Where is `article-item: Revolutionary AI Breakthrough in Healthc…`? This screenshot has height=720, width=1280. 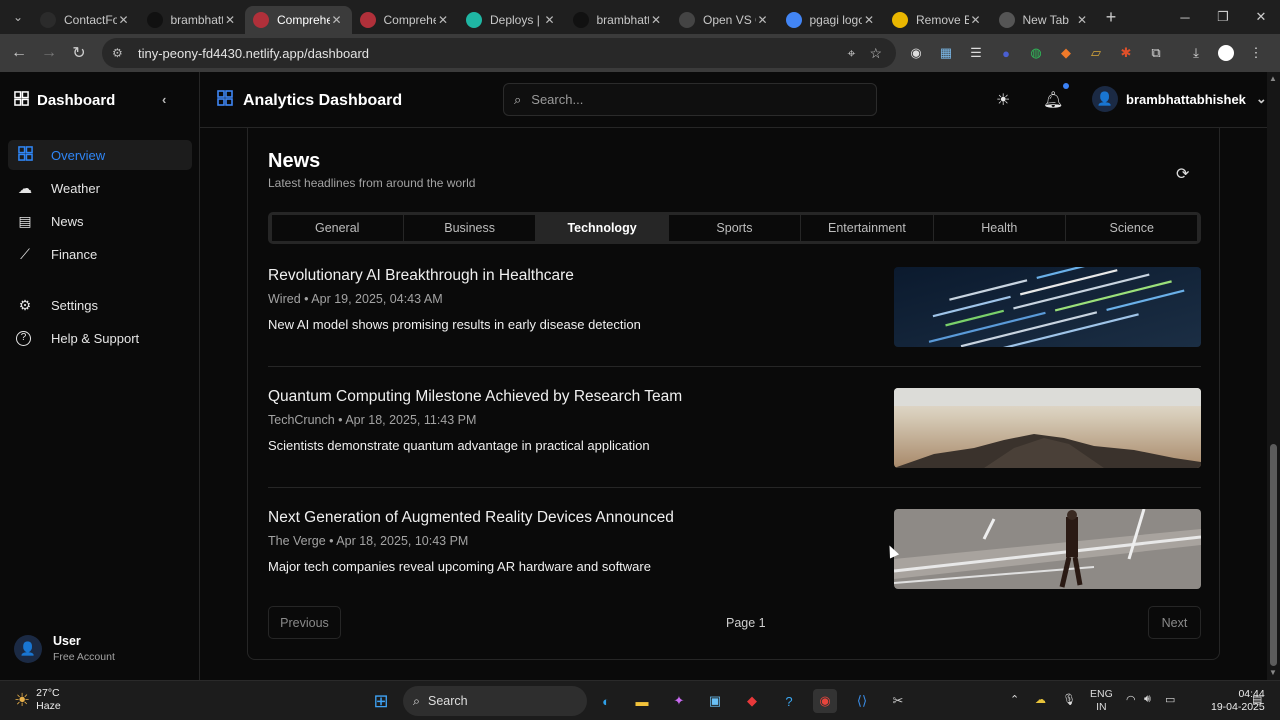
article-item: Revolutionary AI Breakthrough in Healthc… is located at coordinates (734, 307).